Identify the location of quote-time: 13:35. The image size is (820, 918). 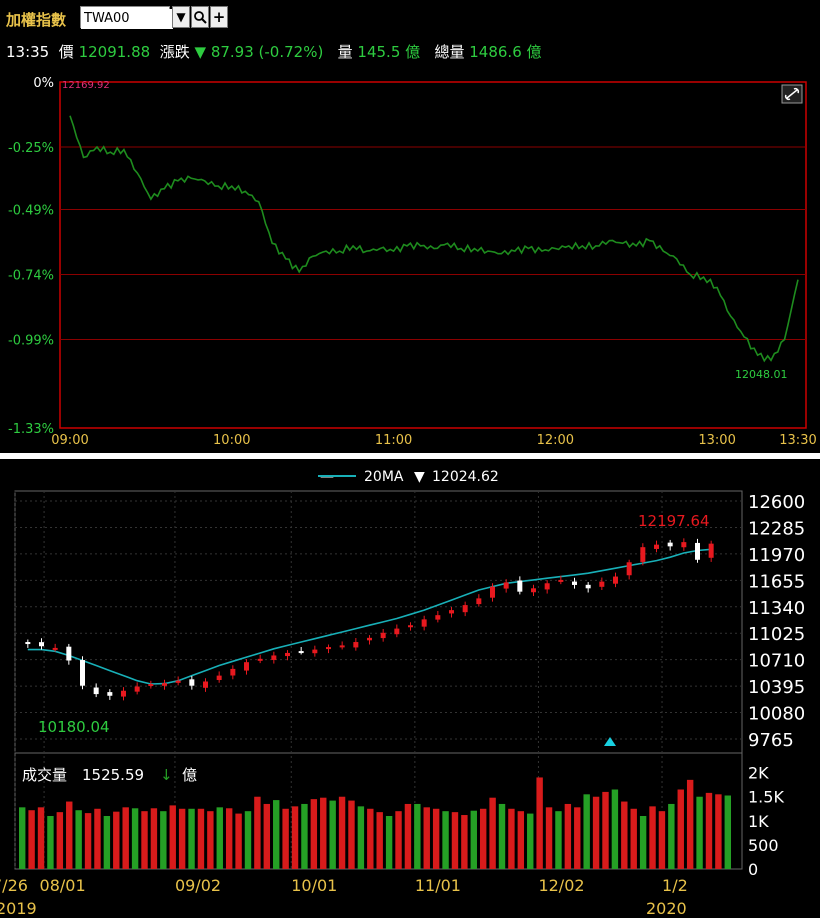
(28, 52).